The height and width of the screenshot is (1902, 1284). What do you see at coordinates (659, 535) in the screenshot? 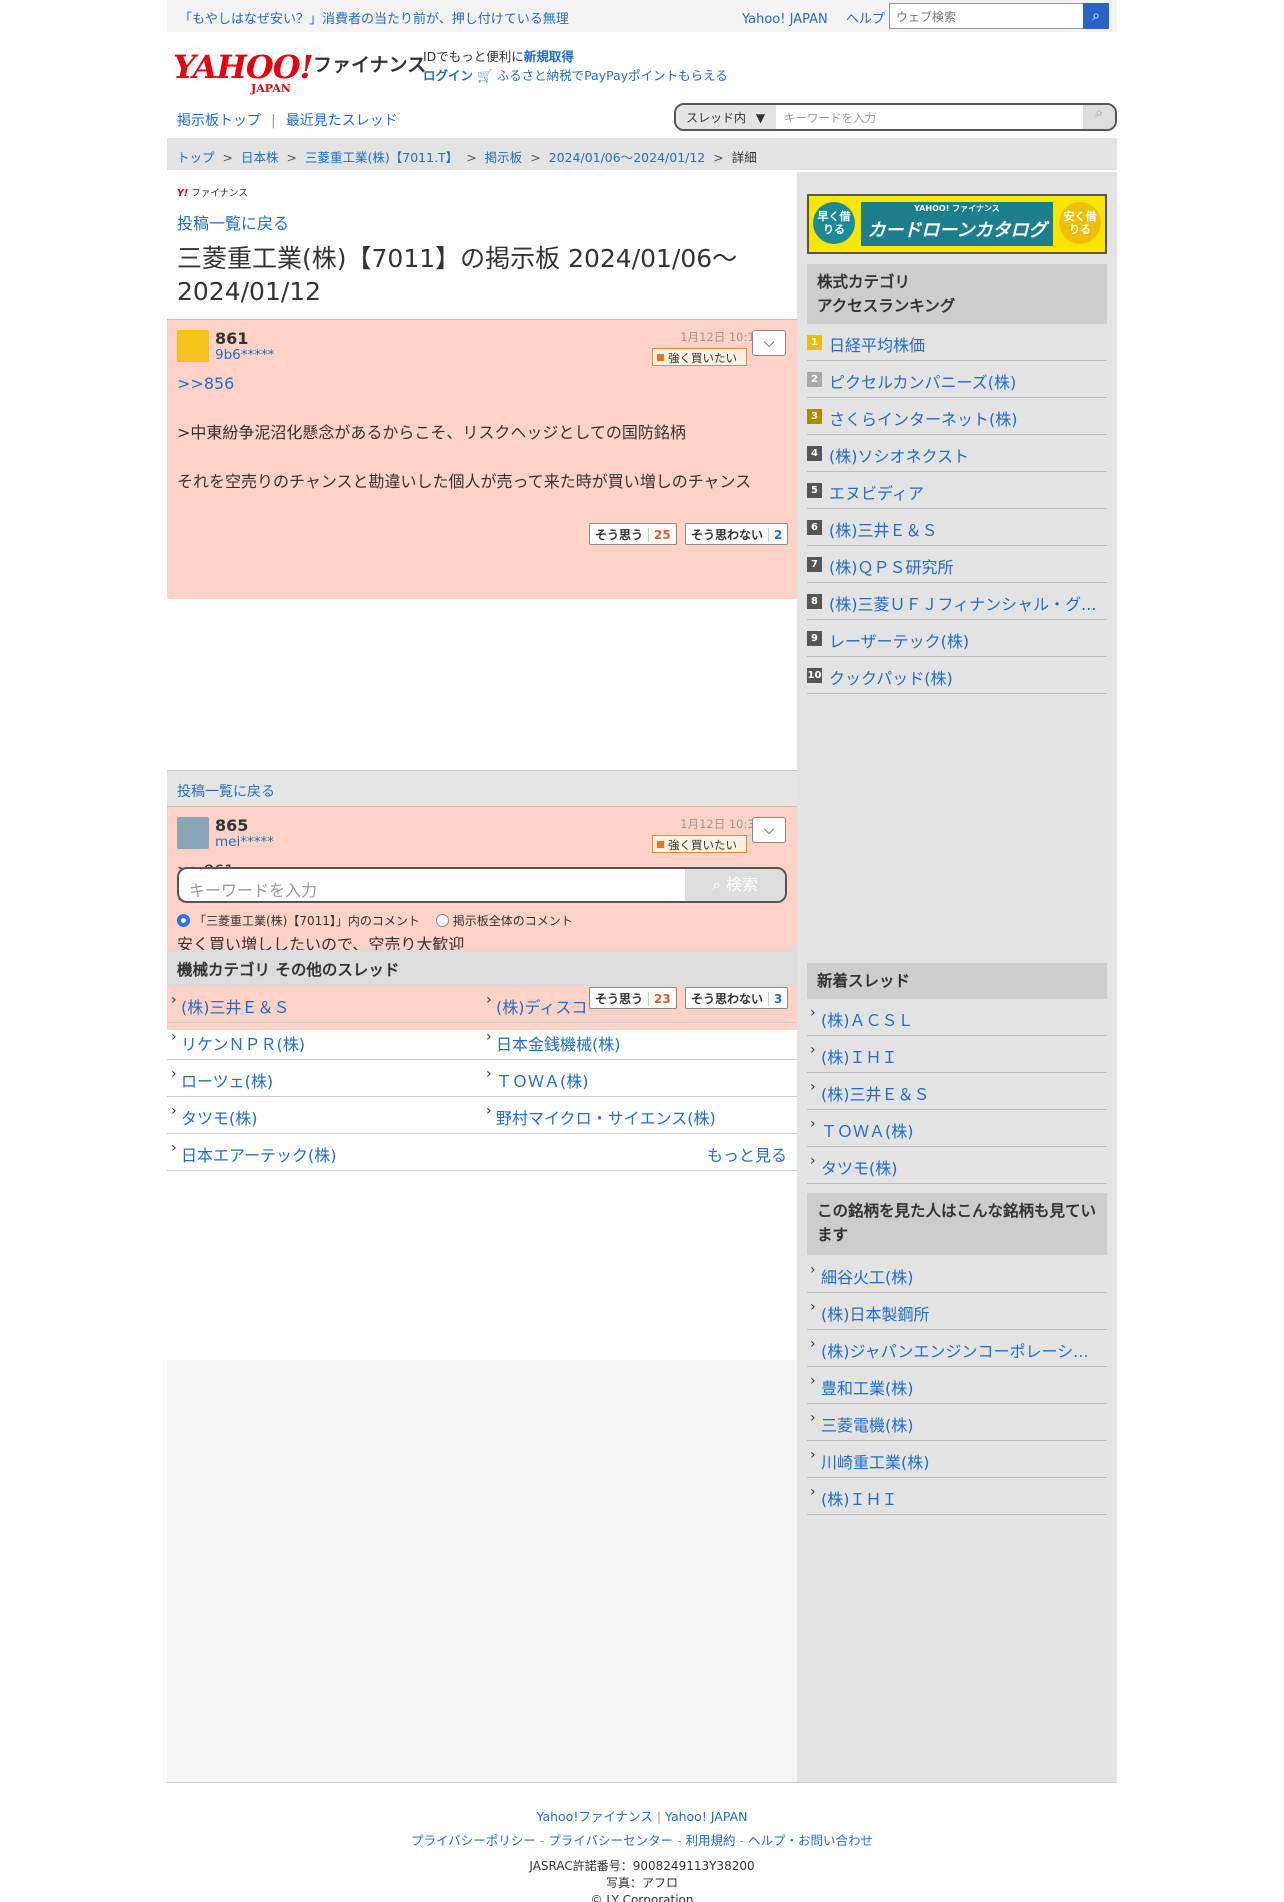
I see `agree-count: 25` at bounding box center [659, 535].